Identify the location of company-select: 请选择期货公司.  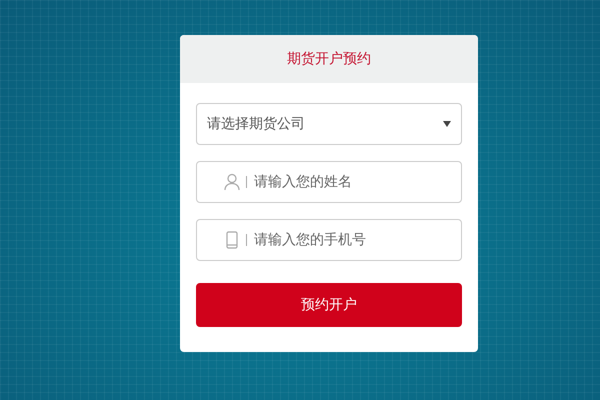
(329, 124).